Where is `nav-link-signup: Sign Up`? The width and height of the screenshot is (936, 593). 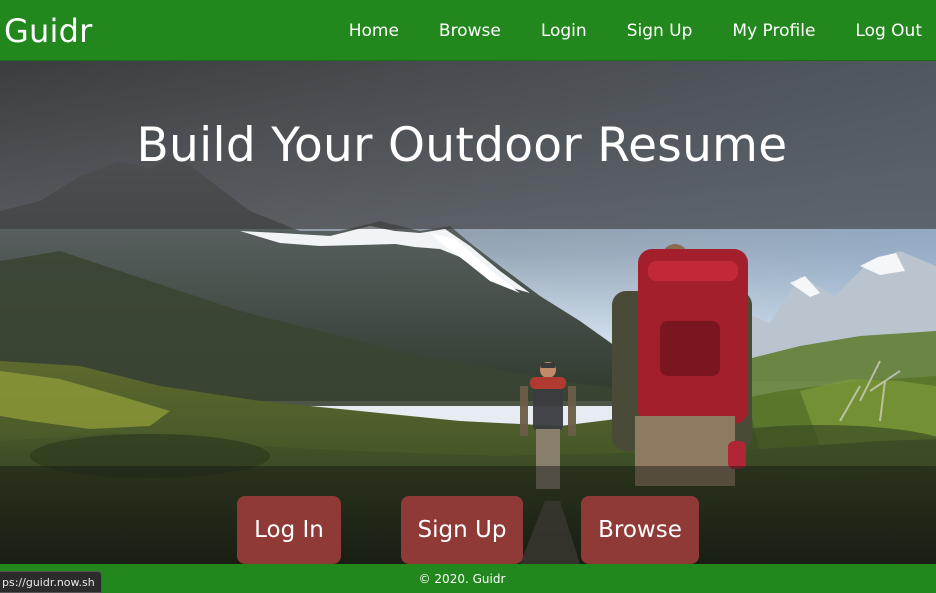 nav-link-signup: Sign Up is located at coordinates (660, 31).